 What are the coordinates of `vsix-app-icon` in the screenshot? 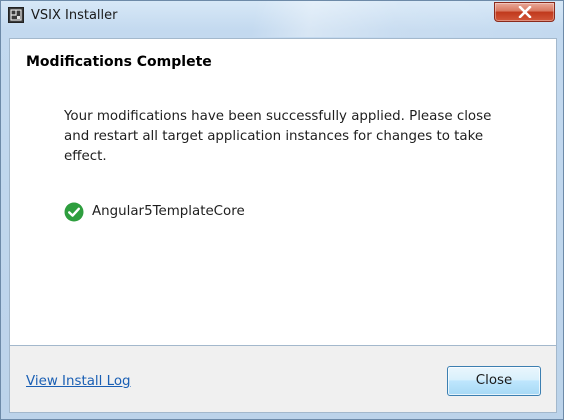 It's located at (16, 15).